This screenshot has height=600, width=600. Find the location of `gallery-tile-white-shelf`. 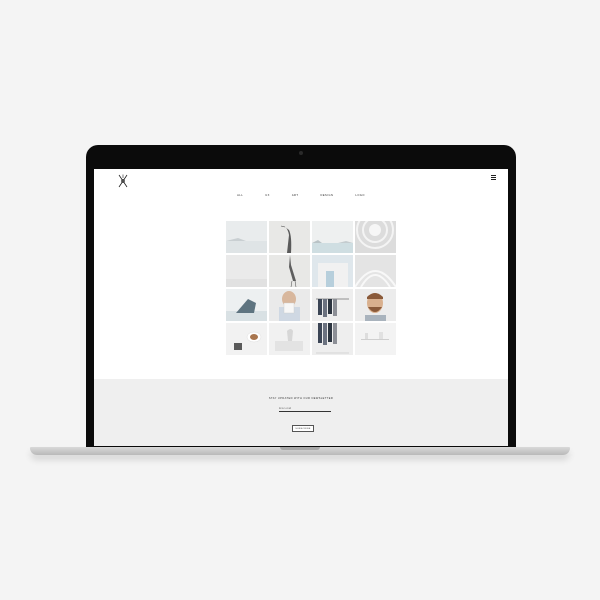

gallery-tile-white-shelf is located at coordinates (375, 339).